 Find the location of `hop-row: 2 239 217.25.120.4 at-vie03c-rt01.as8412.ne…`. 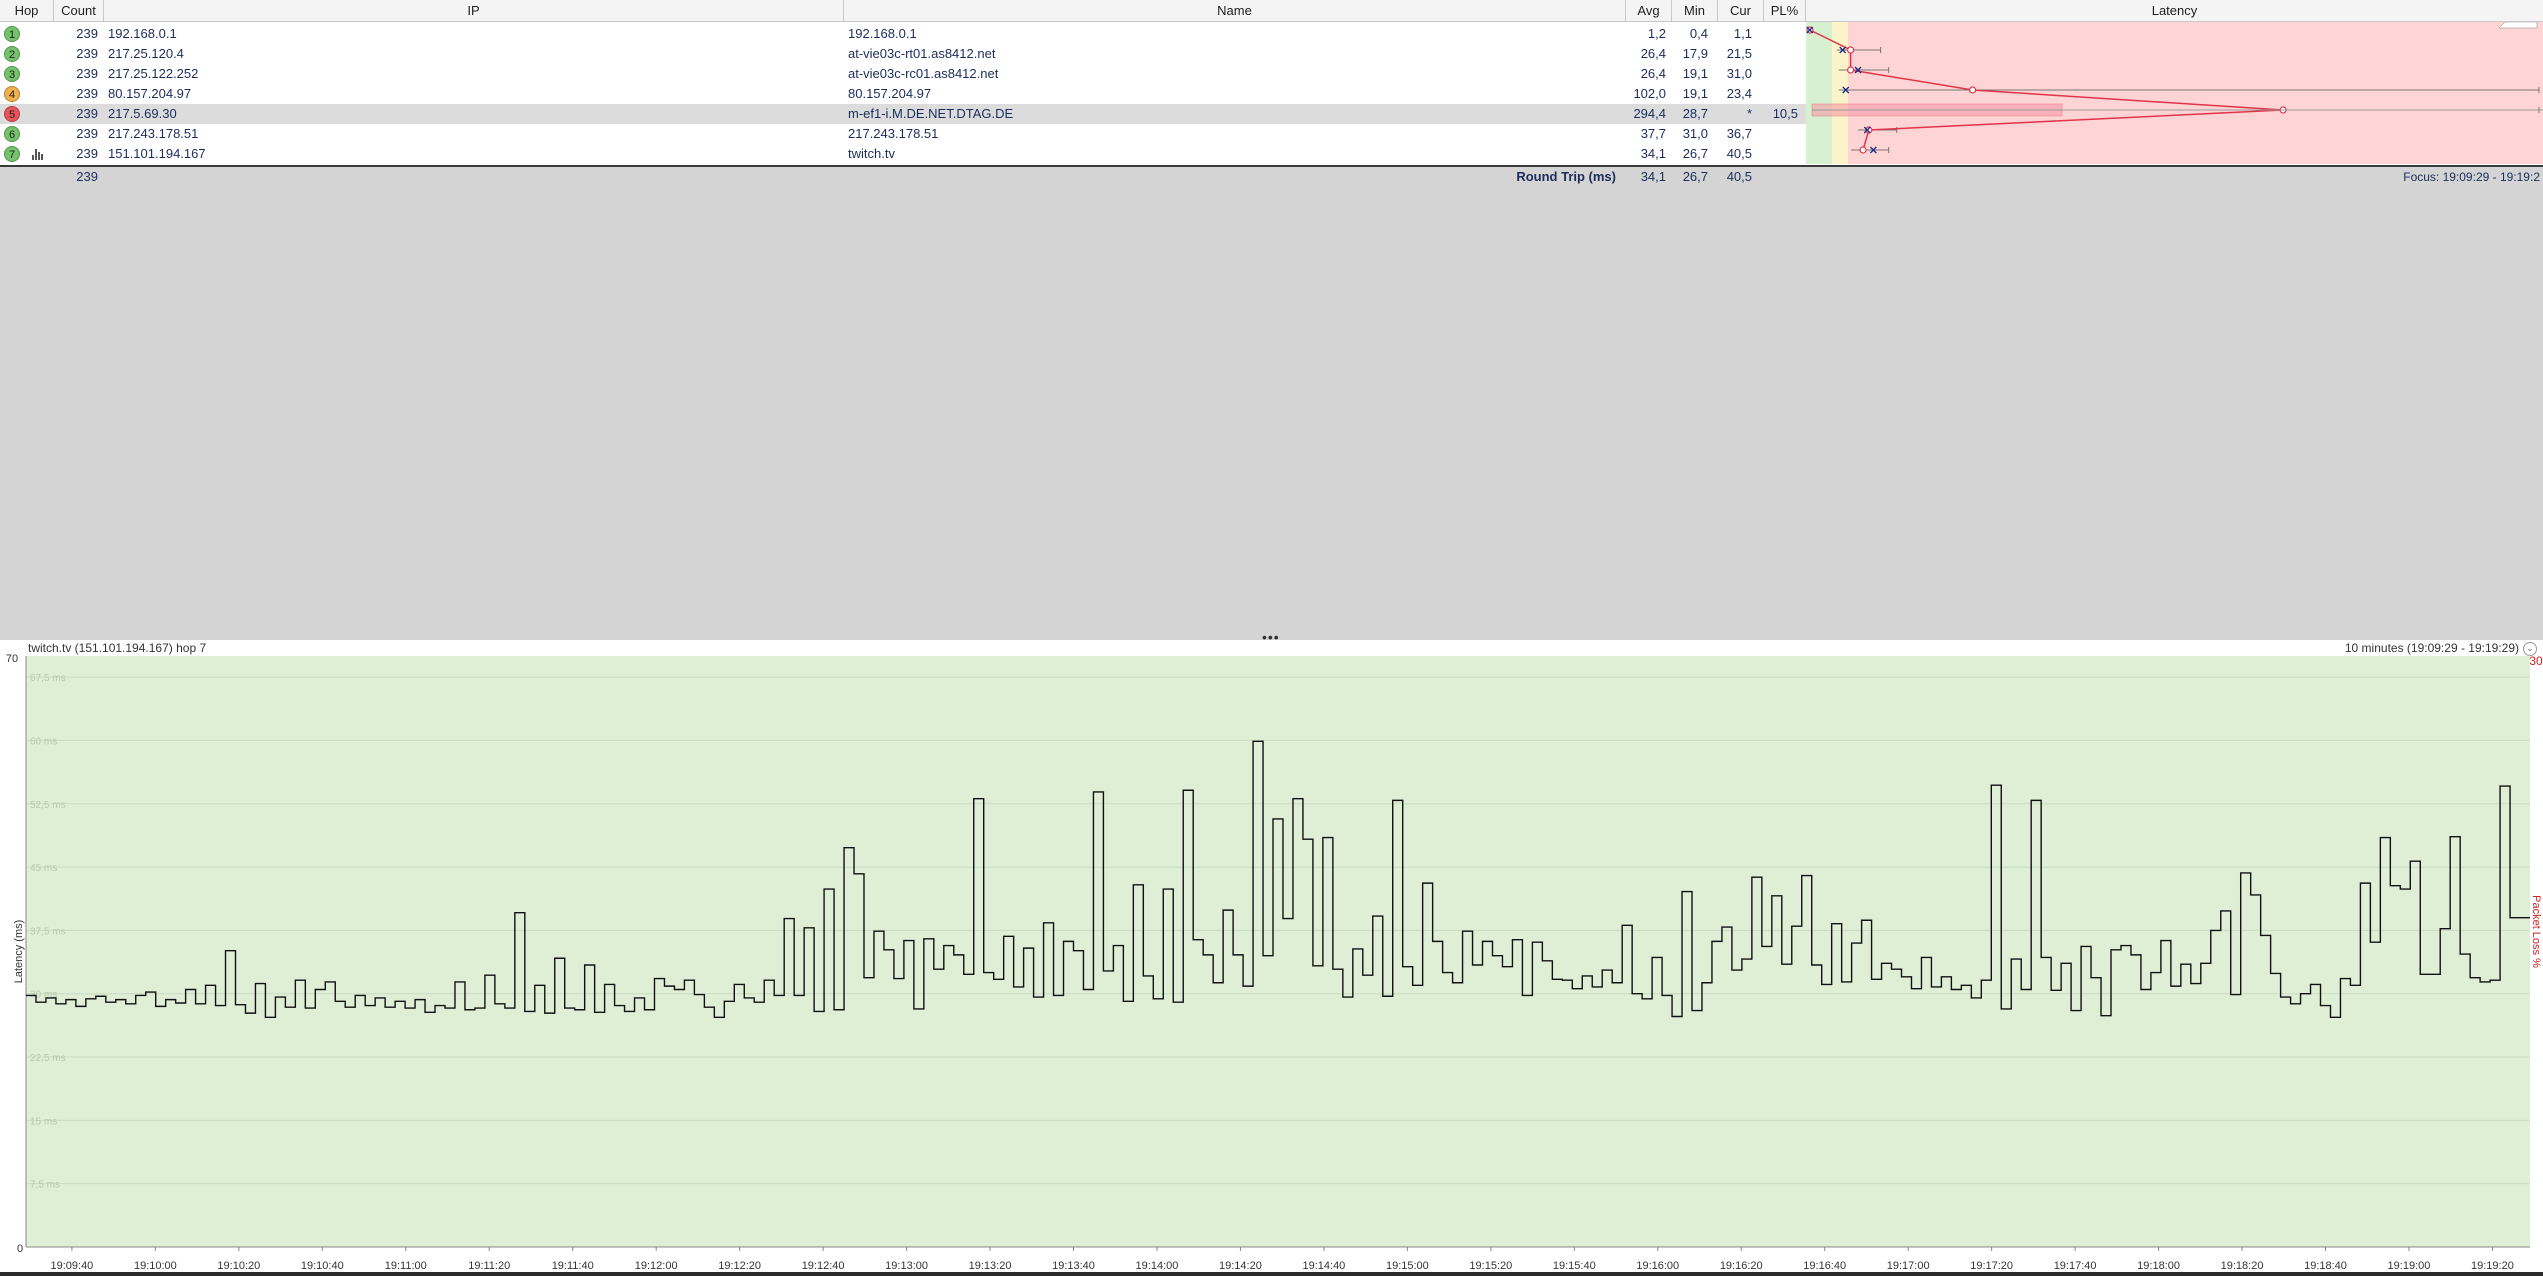

hop-row: 2 239 217.25.120.4 at-vie03c-rt01.as8412.ne… is located at coordinates (903, 54).